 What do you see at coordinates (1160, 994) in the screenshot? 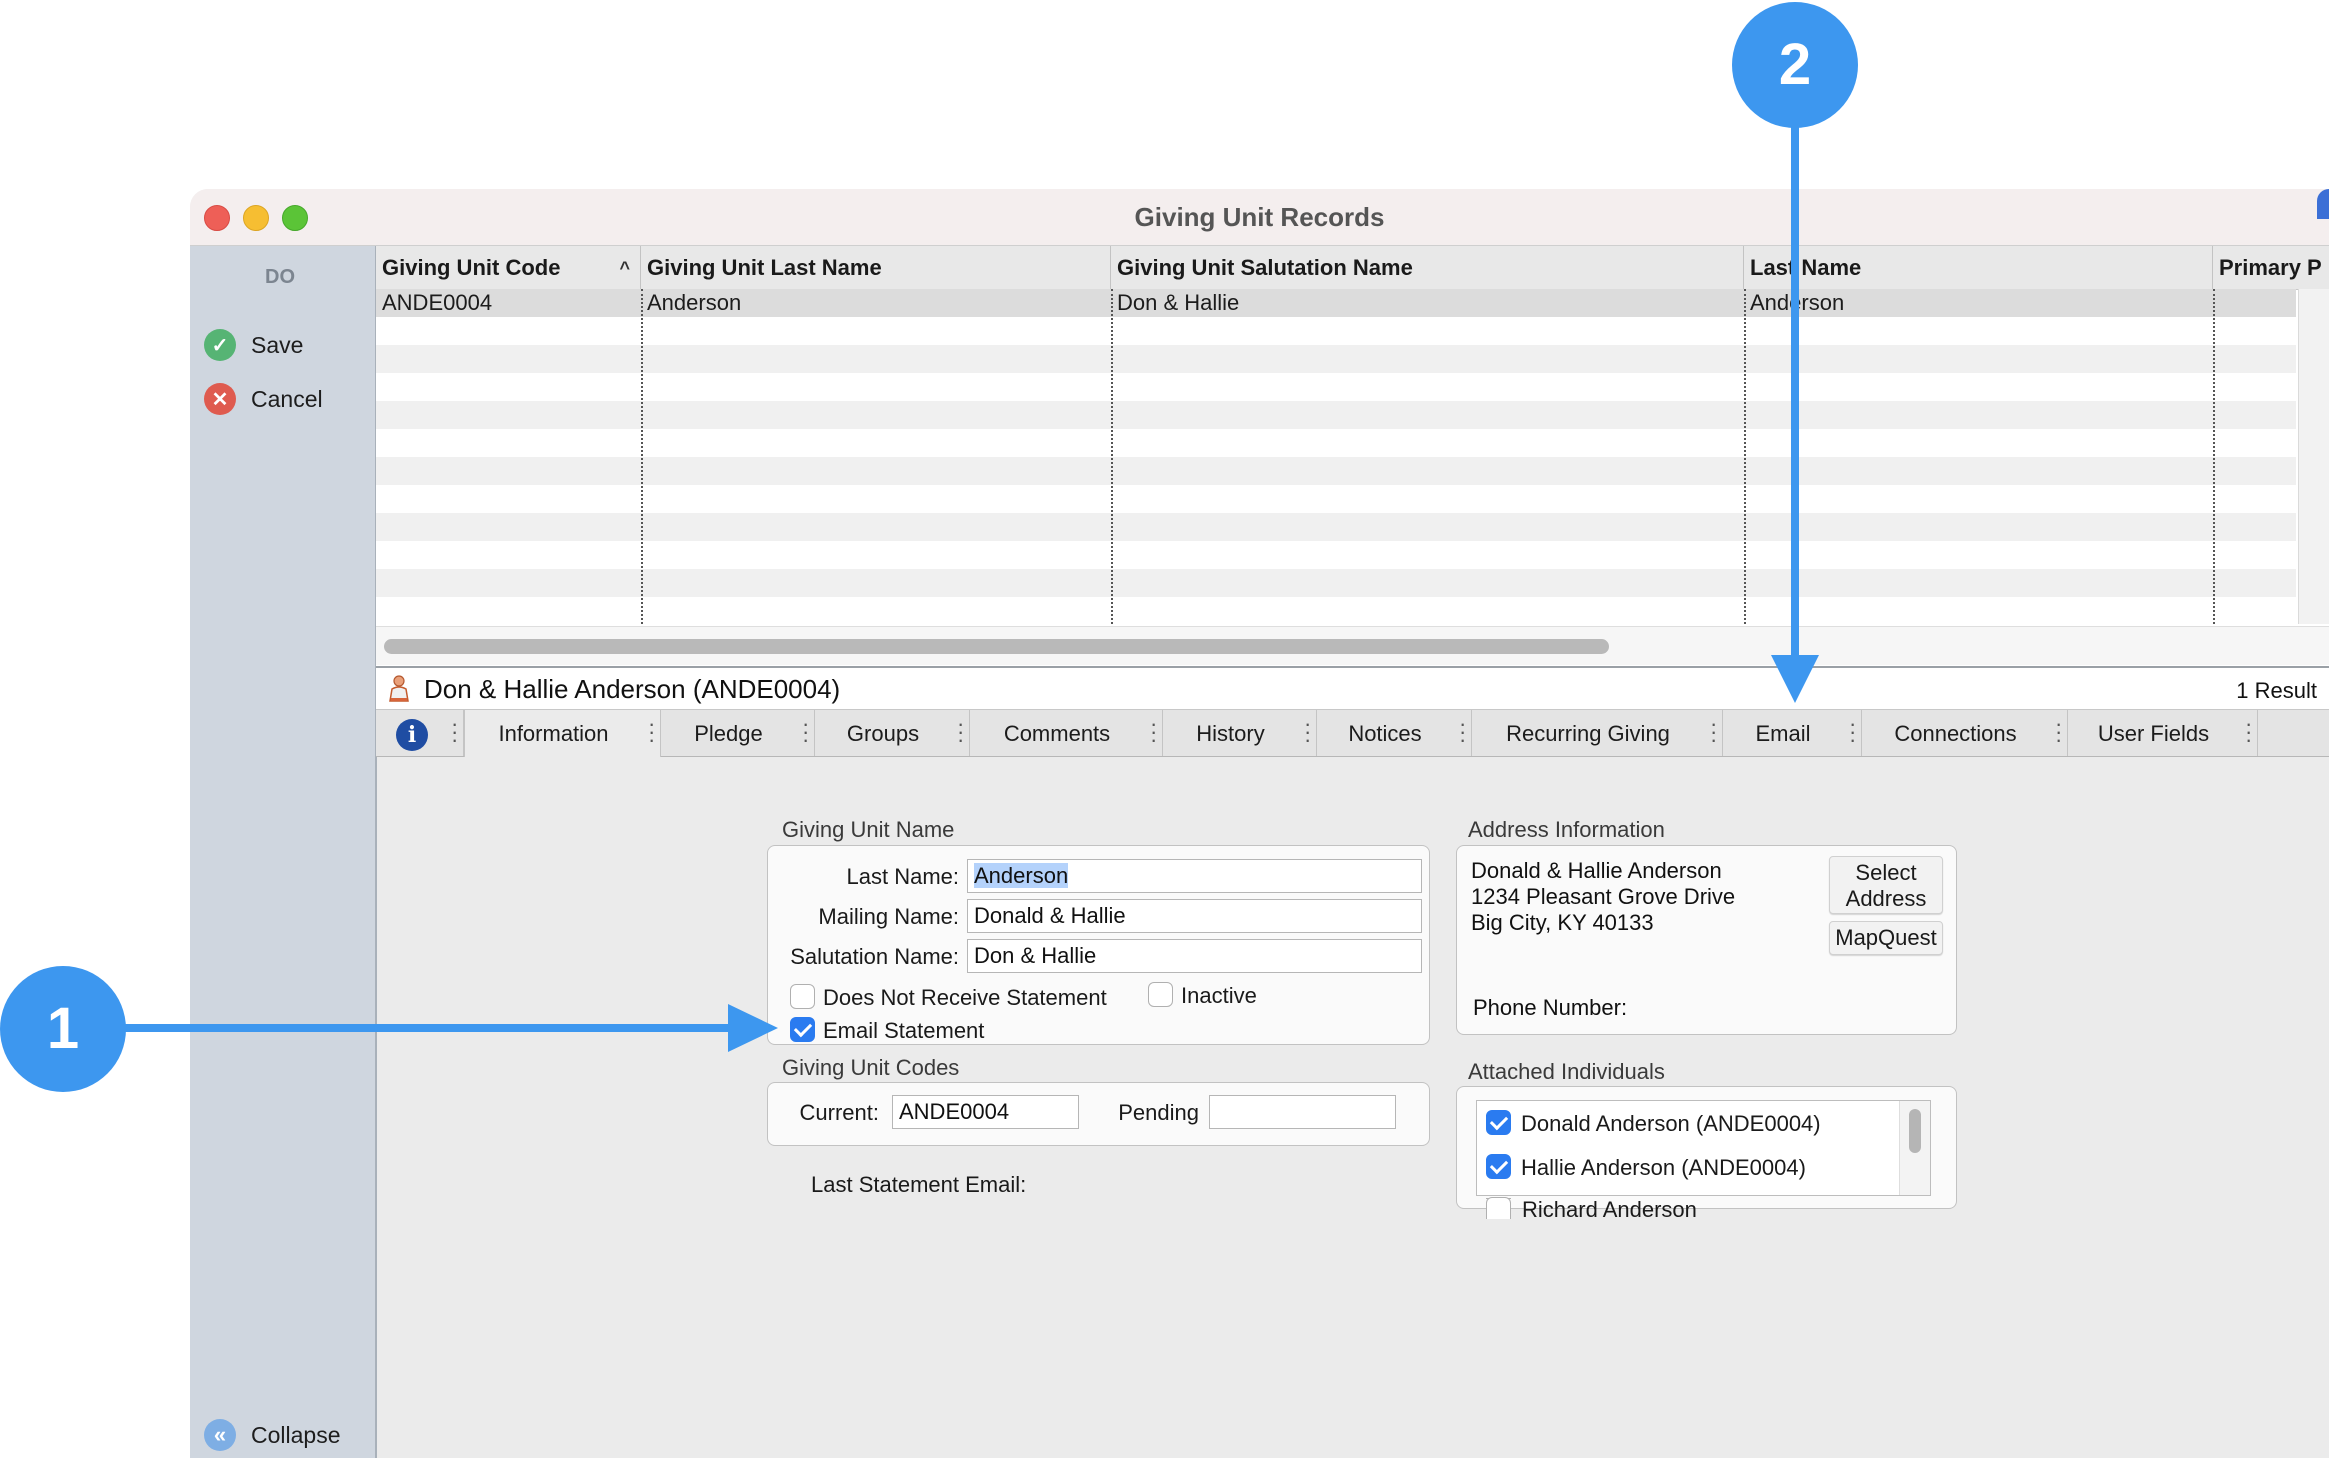
I see `inactive-checkbox` at bounding box center [1160, 994].